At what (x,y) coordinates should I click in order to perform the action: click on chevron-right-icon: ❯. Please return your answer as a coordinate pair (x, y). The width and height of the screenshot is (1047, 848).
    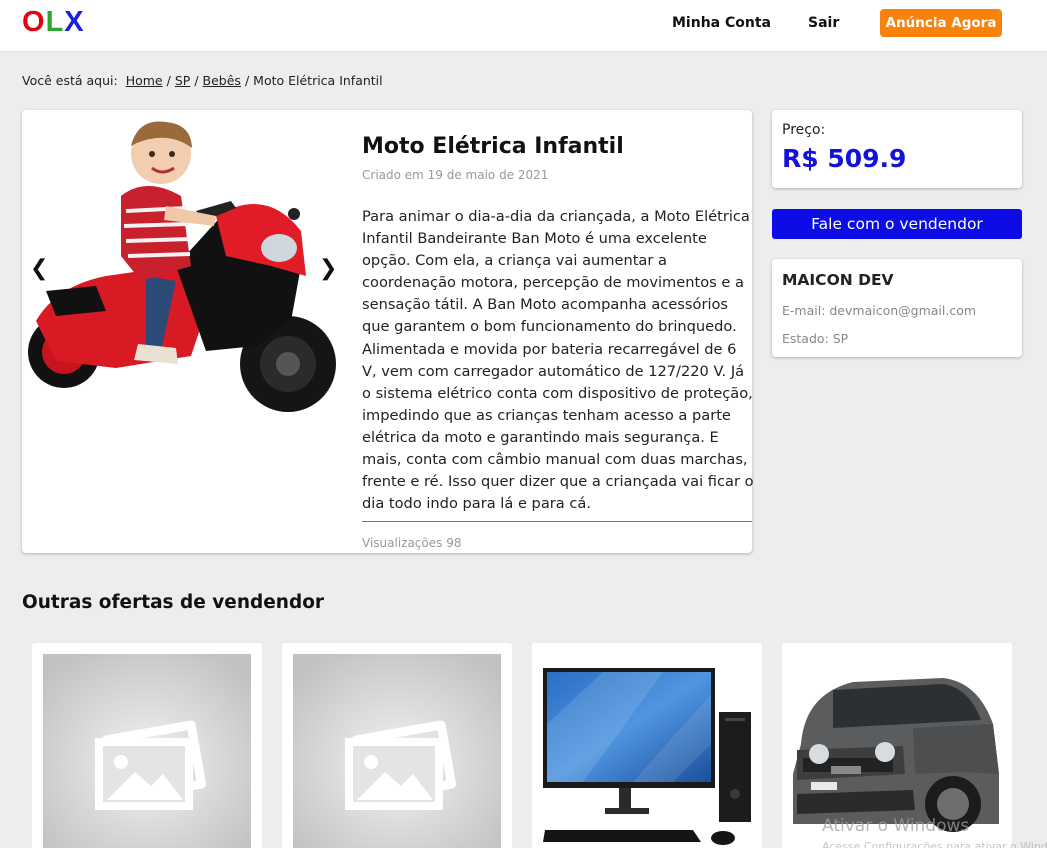
    Looking at the image, I should click on (328, 269).